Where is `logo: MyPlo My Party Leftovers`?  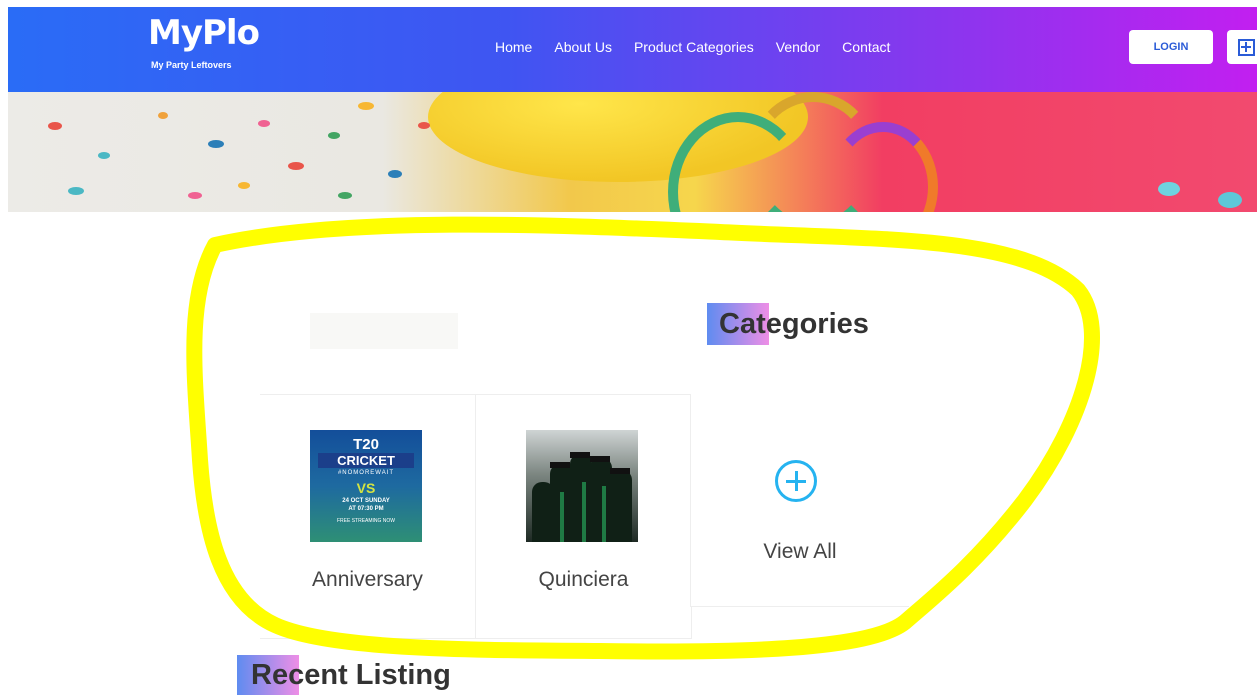 logo: MyPlo My Party Leftovers is located at coordinates (199, 48).